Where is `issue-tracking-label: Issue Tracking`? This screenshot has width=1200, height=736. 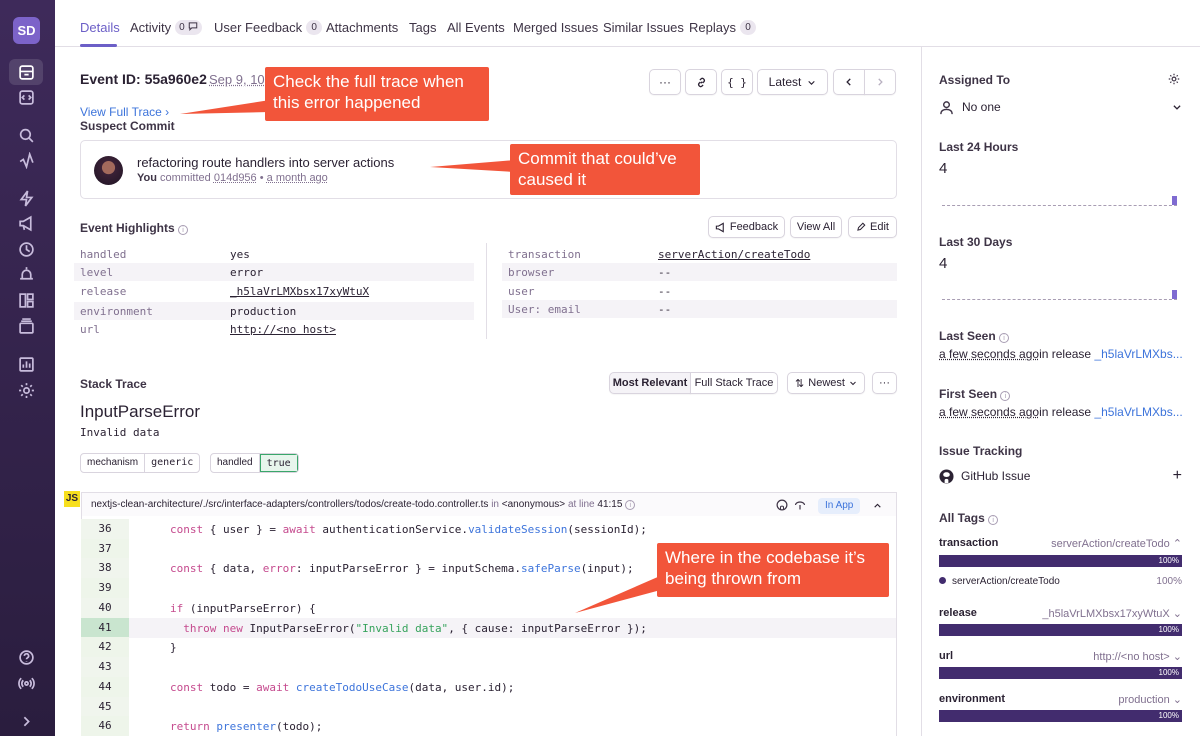 issue-tracking-label: Issue Tracking is located at coordinates (981, 451).